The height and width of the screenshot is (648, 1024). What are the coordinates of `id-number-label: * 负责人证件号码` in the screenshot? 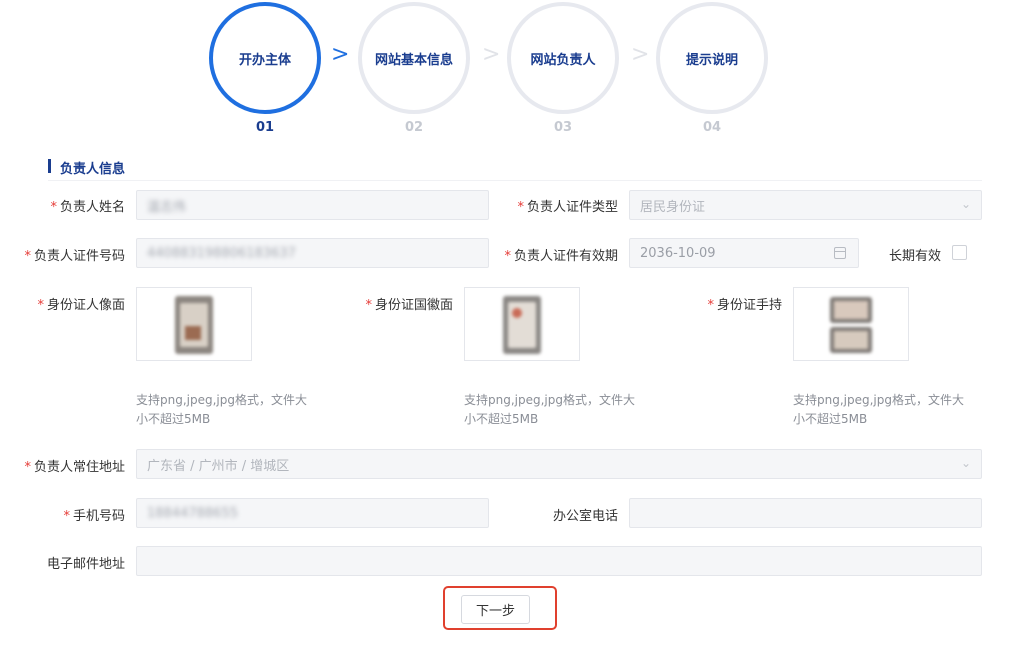 It's located at (74, 256).